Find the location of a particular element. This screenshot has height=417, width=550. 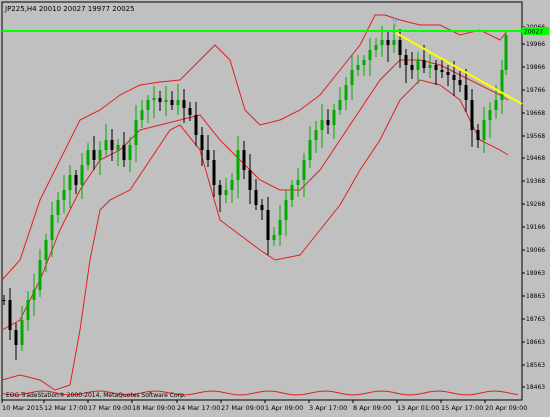

current-price-label: 20027 is located at coordinates (533, 32).